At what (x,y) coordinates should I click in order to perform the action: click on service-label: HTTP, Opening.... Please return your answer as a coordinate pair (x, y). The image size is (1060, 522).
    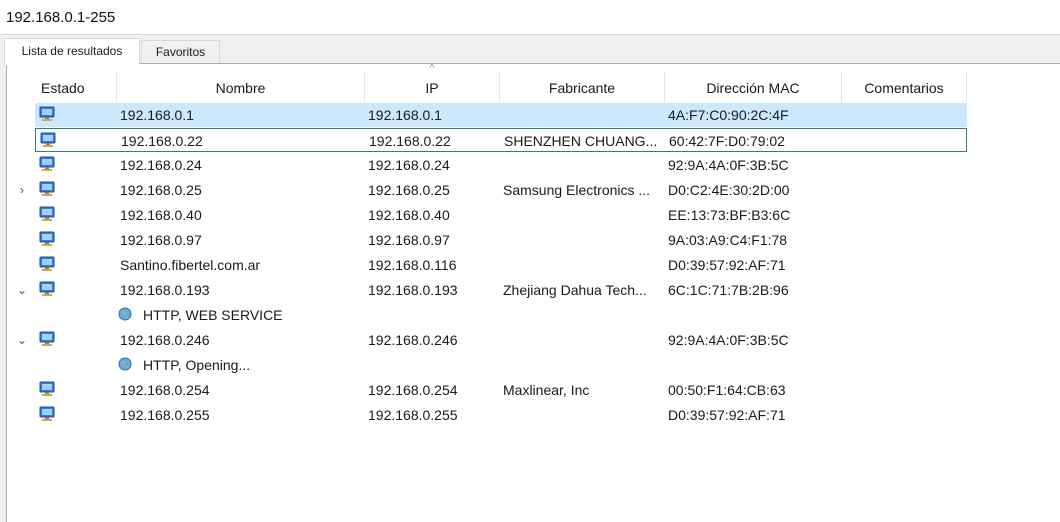
    Looking at the image, I should click on (197, 365).